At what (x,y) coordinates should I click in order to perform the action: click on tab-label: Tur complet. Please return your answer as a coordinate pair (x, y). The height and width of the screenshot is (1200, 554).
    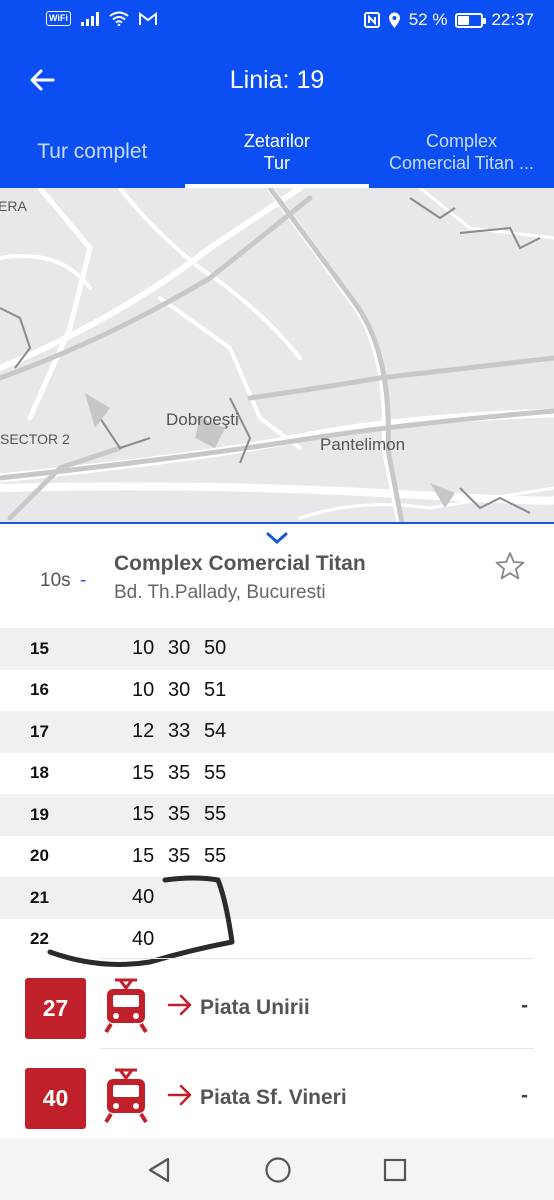
    Looking at the image, I should click on (92, 151).